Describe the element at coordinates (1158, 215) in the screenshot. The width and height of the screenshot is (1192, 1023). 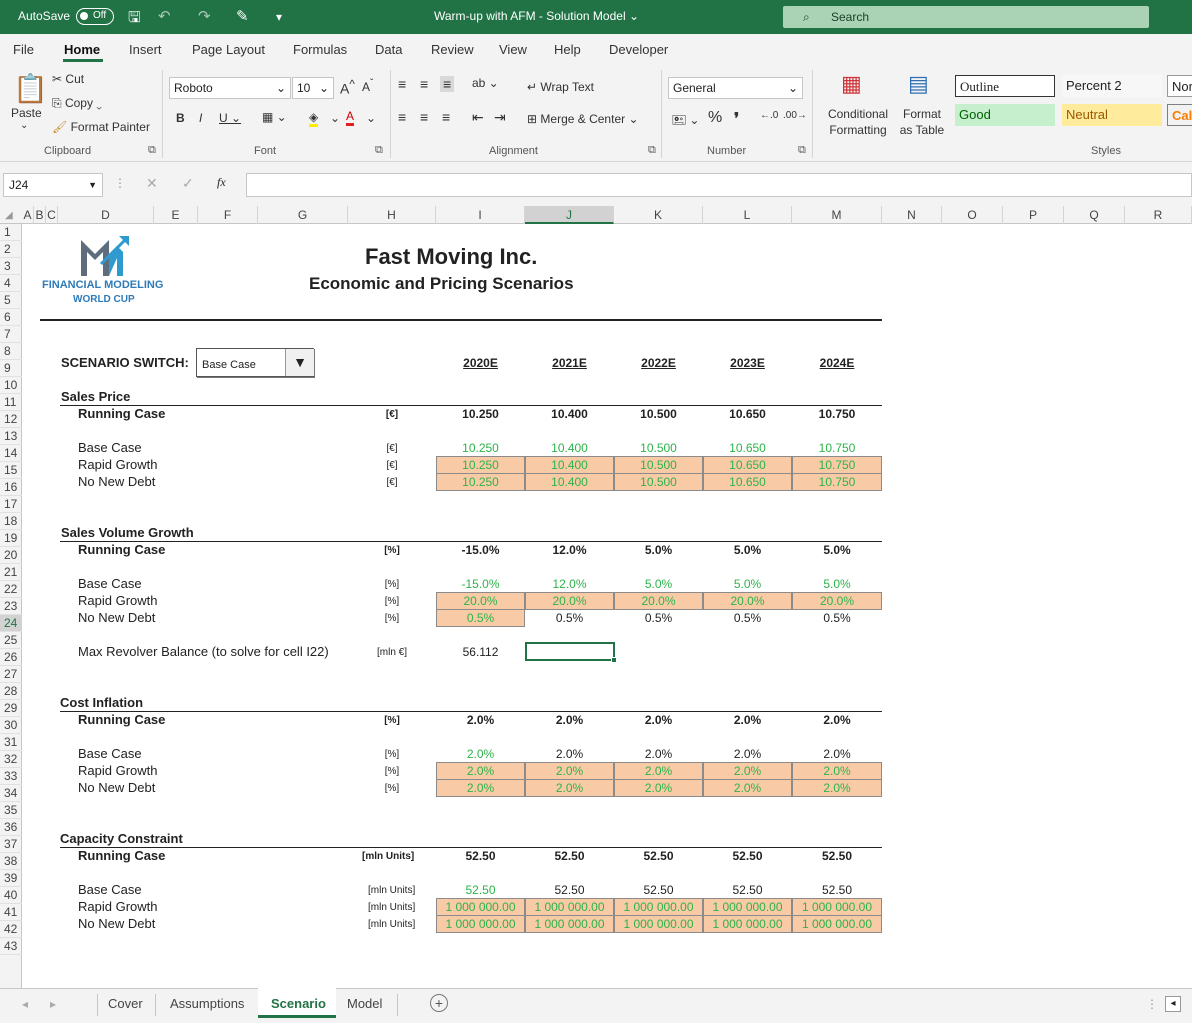
I see `col-header: R` at that location.